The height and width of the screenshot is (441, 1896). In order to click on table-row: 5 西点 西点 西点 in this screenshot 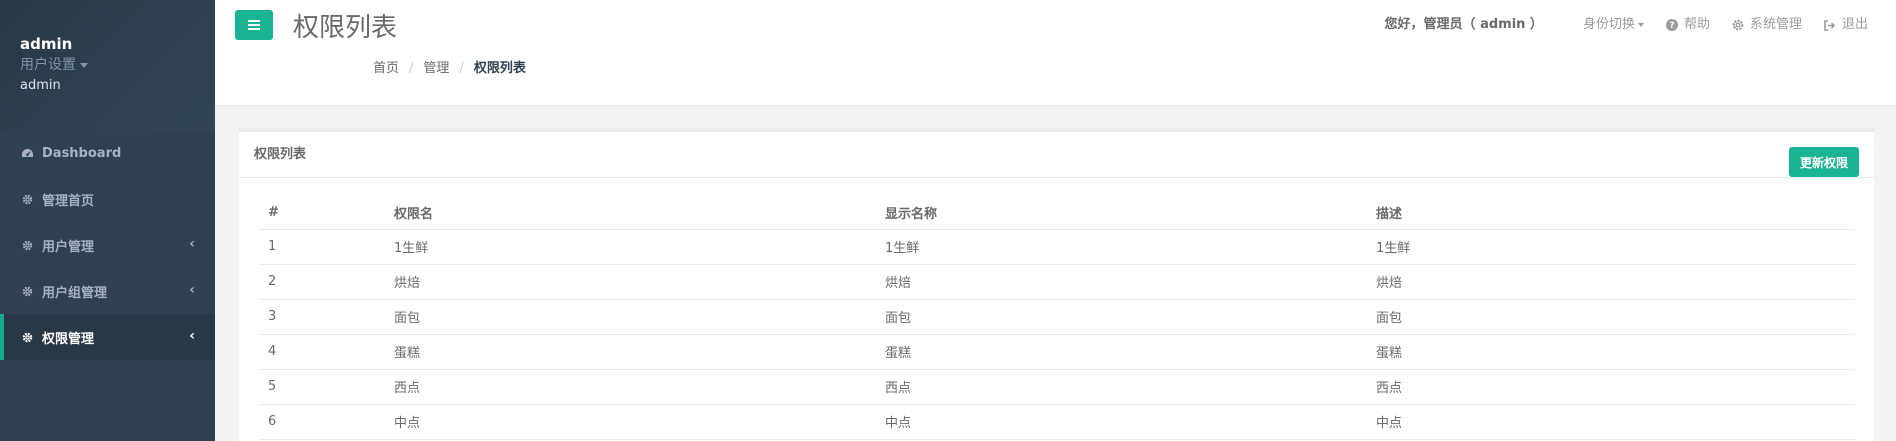, I will do `click(1057, 387)`.